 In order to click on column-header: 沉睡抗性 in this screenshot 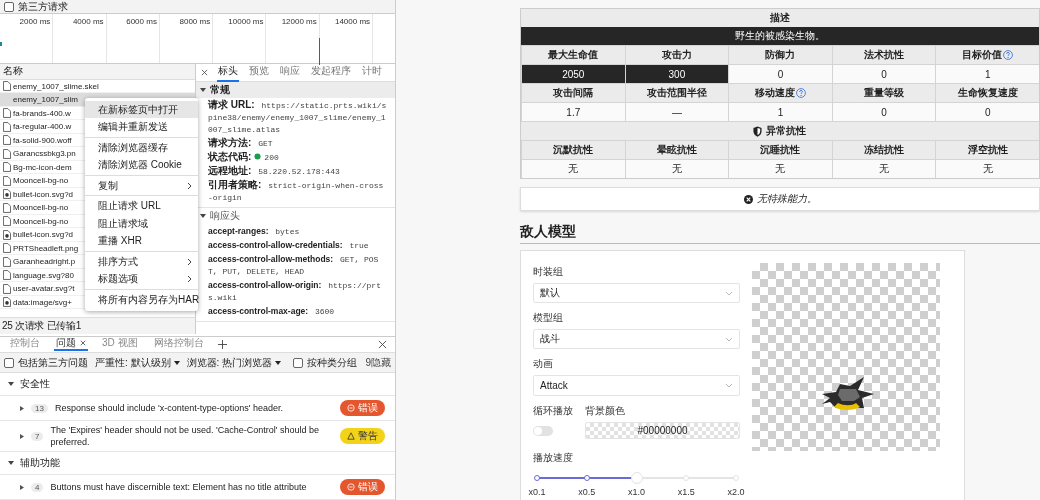, I will do `click(780, 150)`.